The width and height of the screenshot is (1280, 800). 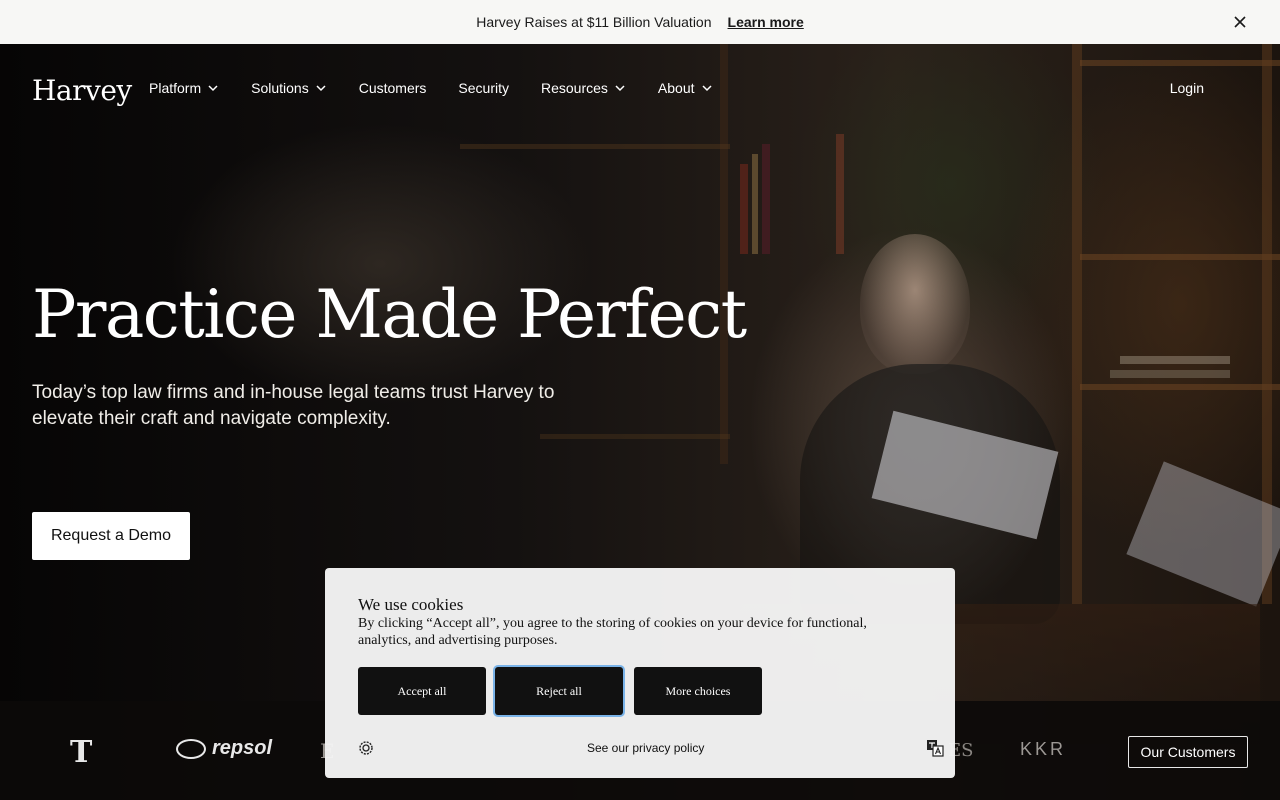 What do you see at coordinates (574, 88) in the screenshot?
I see `nav-item-label: Resources` at bounding box center [574, 88].